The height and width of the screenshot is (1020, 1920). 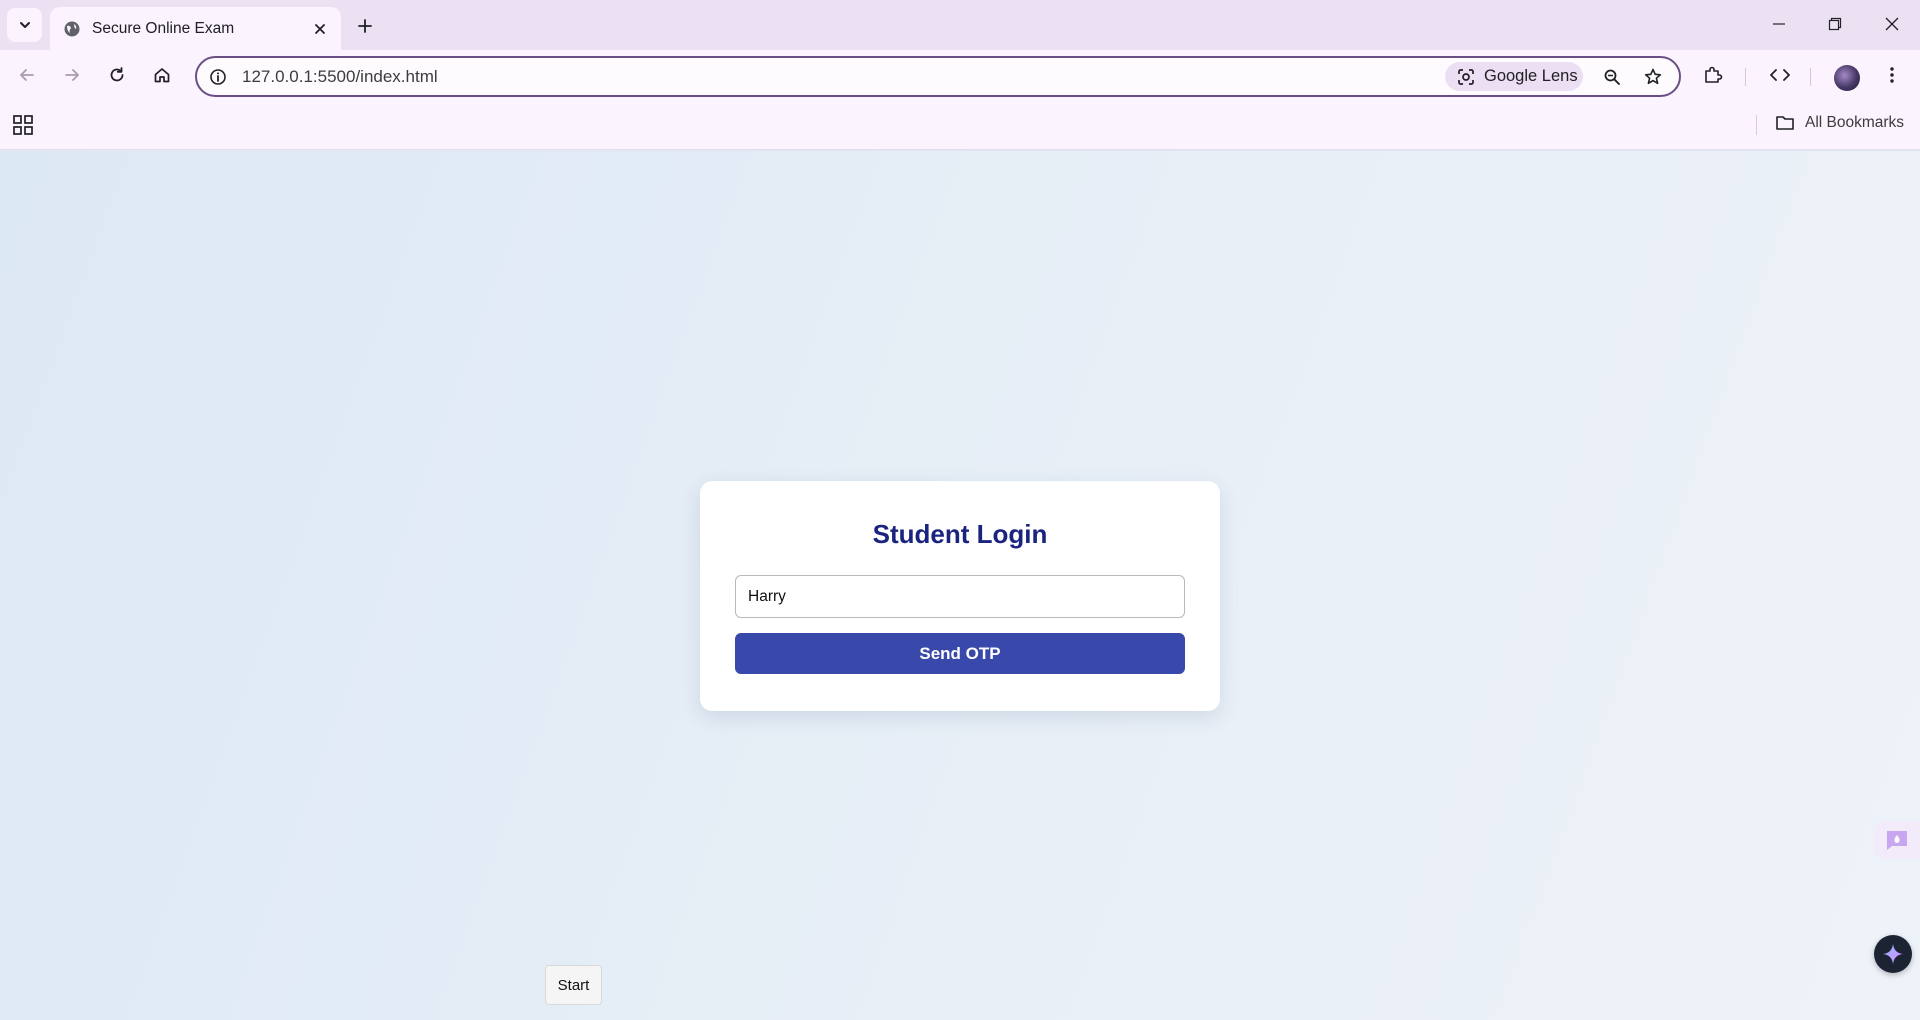 I want to click on tab-strip: Secure Online Exam, so click(x=960, y=25).